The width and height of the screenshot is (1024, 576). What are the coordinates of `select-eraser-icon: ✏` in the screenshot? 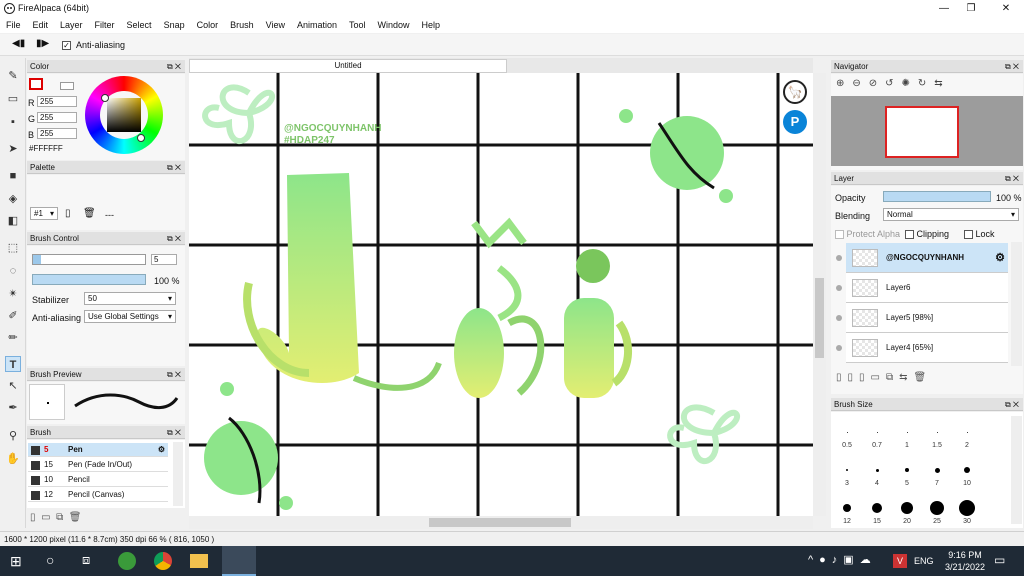 It's located at (13, 338).